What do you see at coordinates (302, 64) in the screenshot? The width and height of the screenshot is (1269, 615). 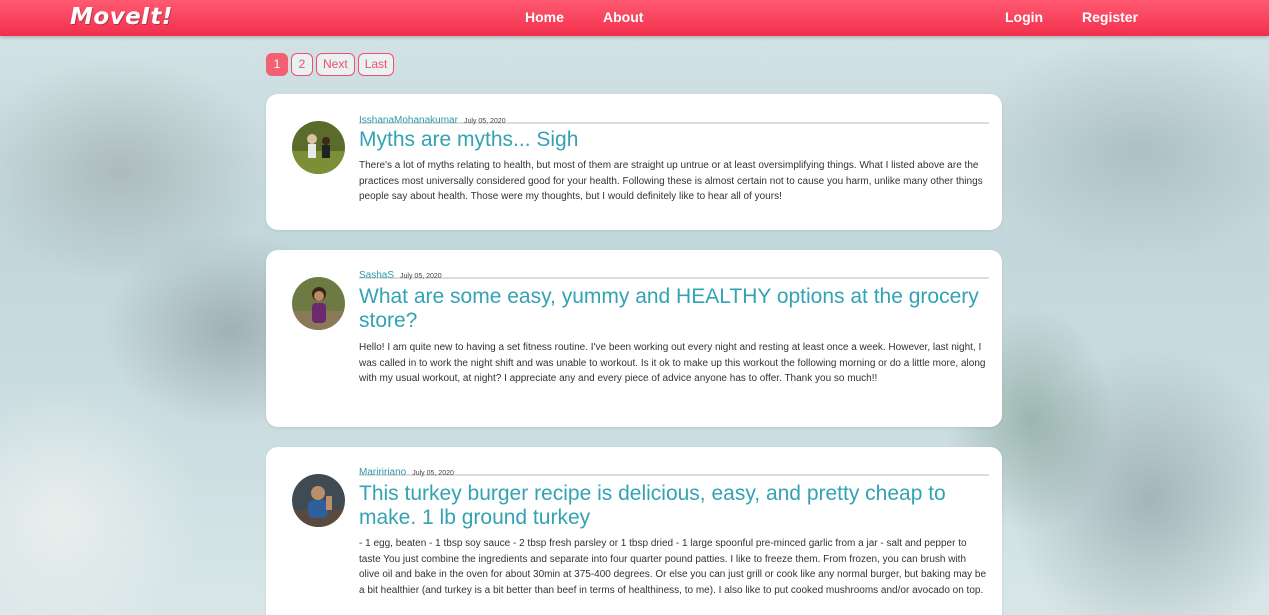 I see `page-2-button: 2` at bounding box center [302, 64].